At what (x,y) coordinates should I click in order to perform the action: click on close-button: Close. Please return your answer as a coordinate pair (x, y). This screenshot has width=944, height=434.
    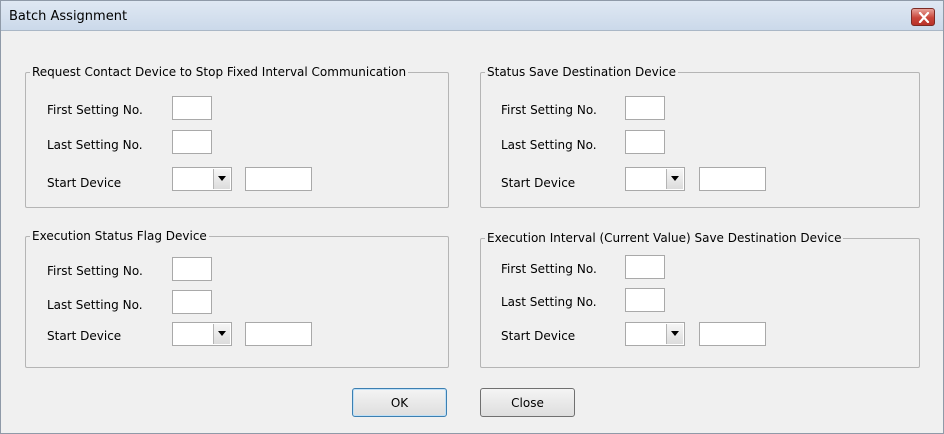
    Looking at the image, I should click on (527, 402).